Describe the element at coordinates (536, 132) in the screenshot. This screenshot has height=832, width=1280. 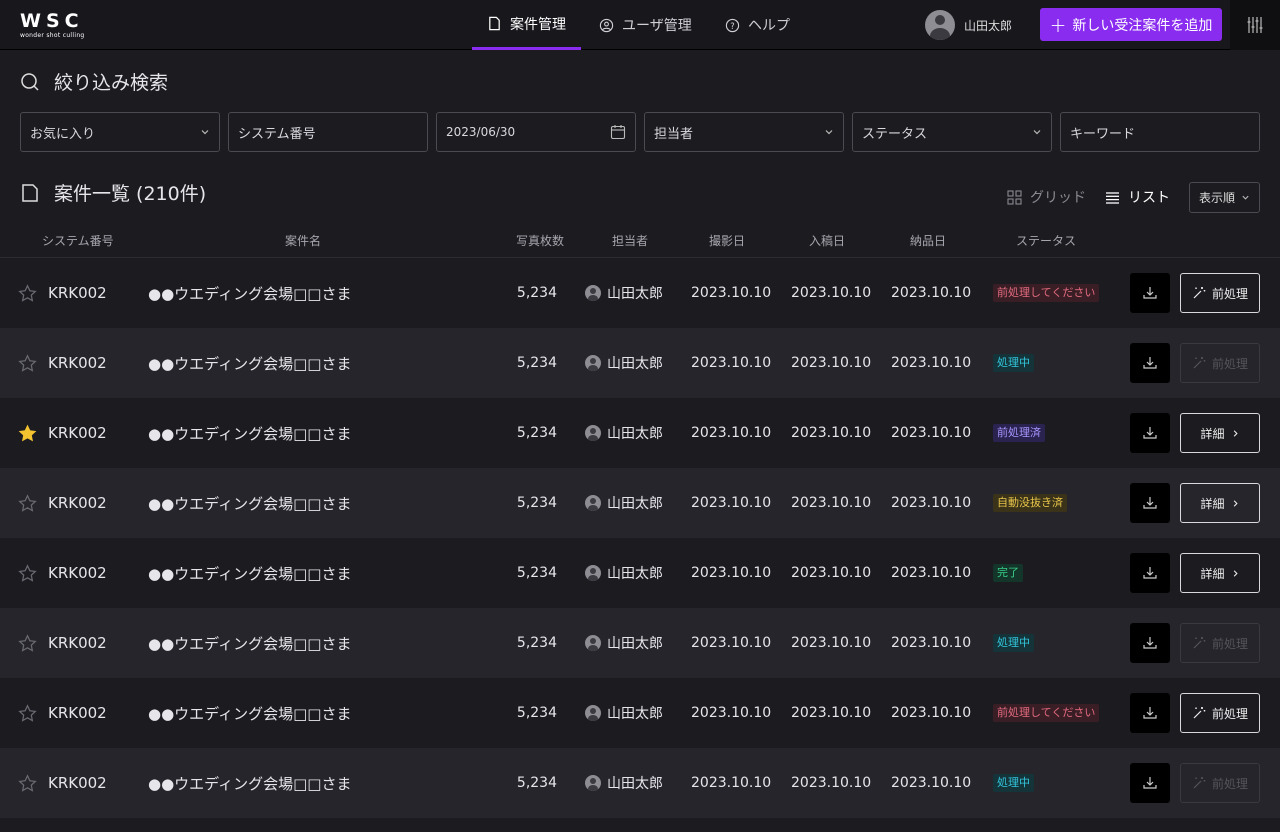
I see `date-input: 2023/06/30` at that location.